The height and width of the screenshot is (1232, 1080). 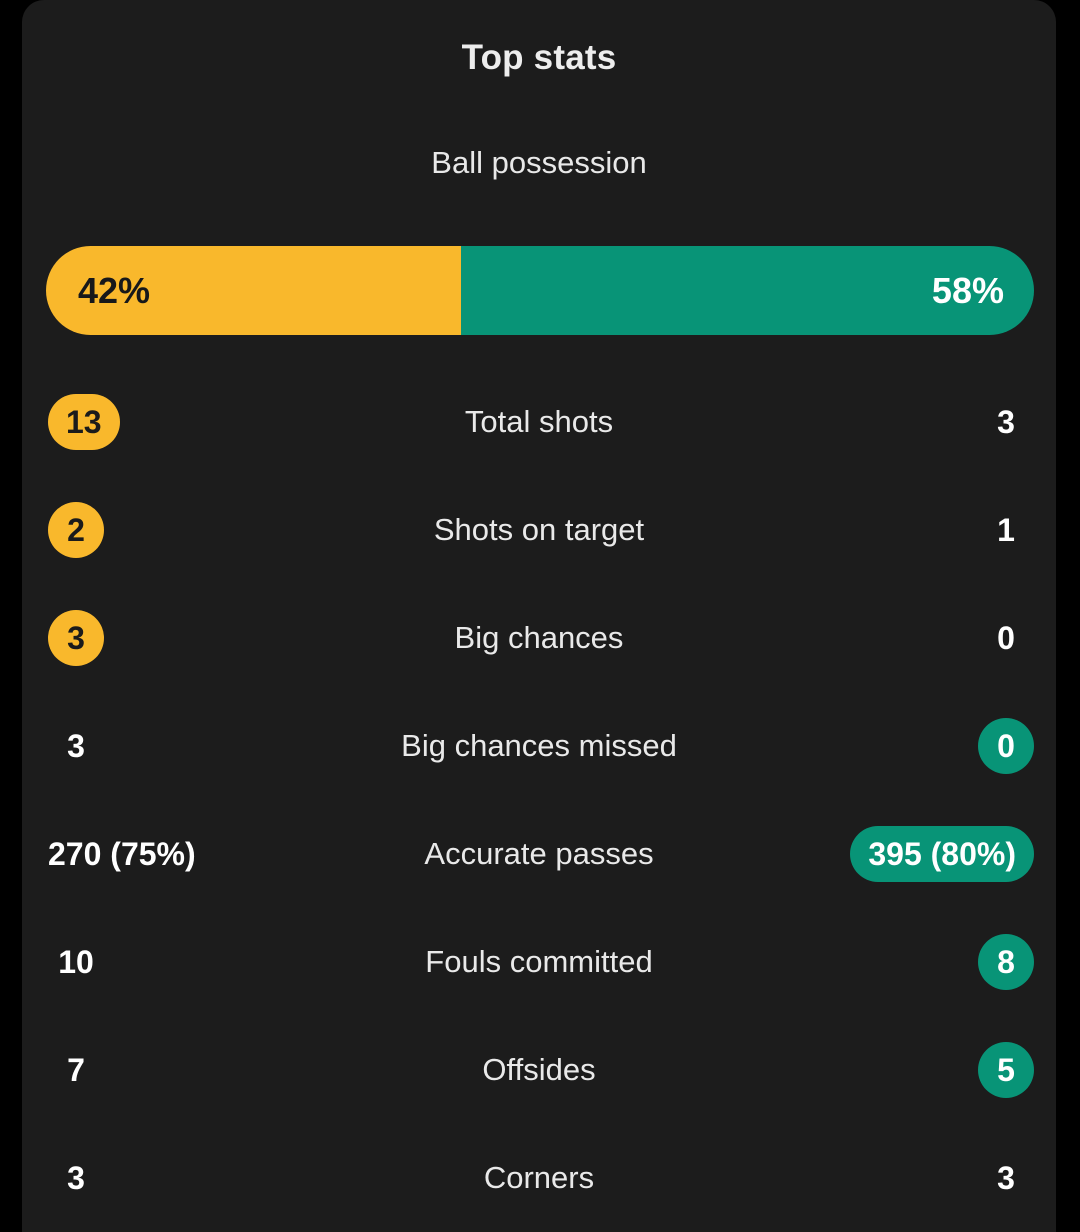 I want to click on stat-away-cell: 395 (80%), so click(x=906, y=854).